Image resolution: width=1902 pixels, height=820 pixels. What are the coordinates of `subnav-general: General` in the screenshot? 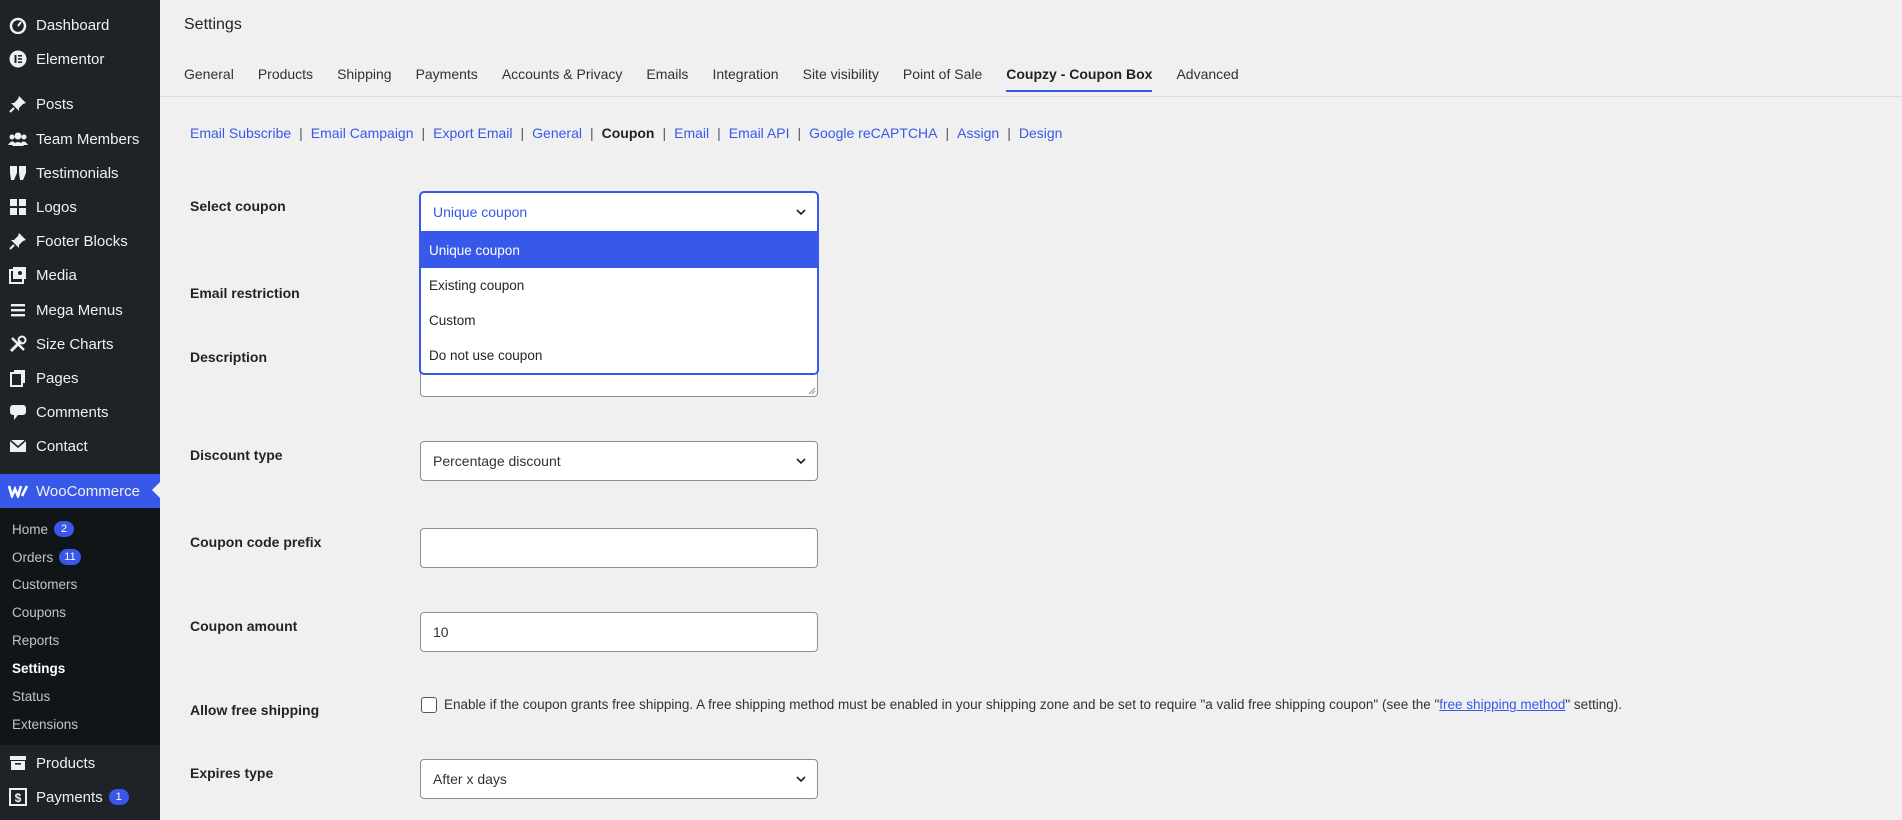 It's located at (557, 133).